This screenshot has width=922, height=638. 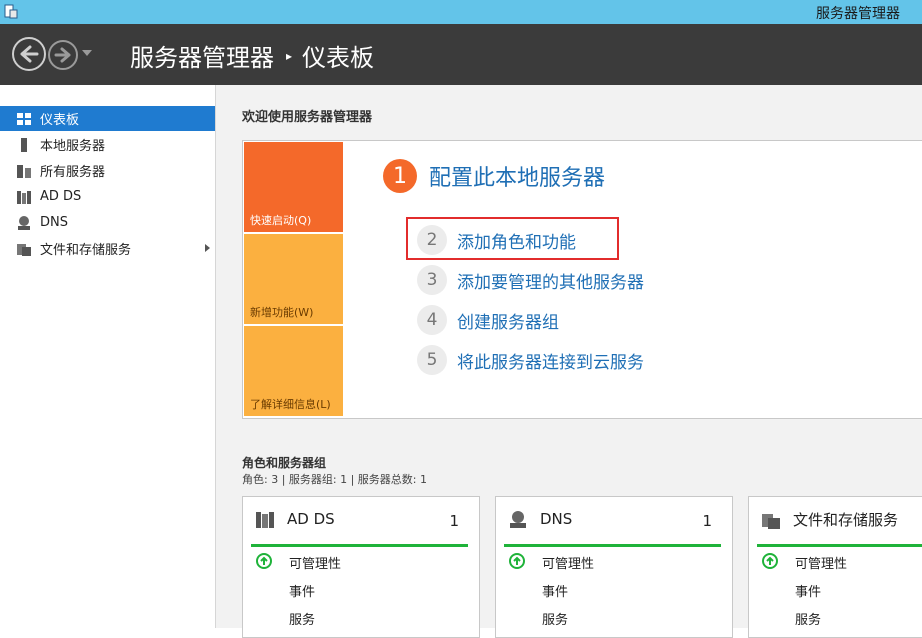 I want to click on step-connect-cloud: 5 将此服务器连接到云服务, so click(x=530, y=360).